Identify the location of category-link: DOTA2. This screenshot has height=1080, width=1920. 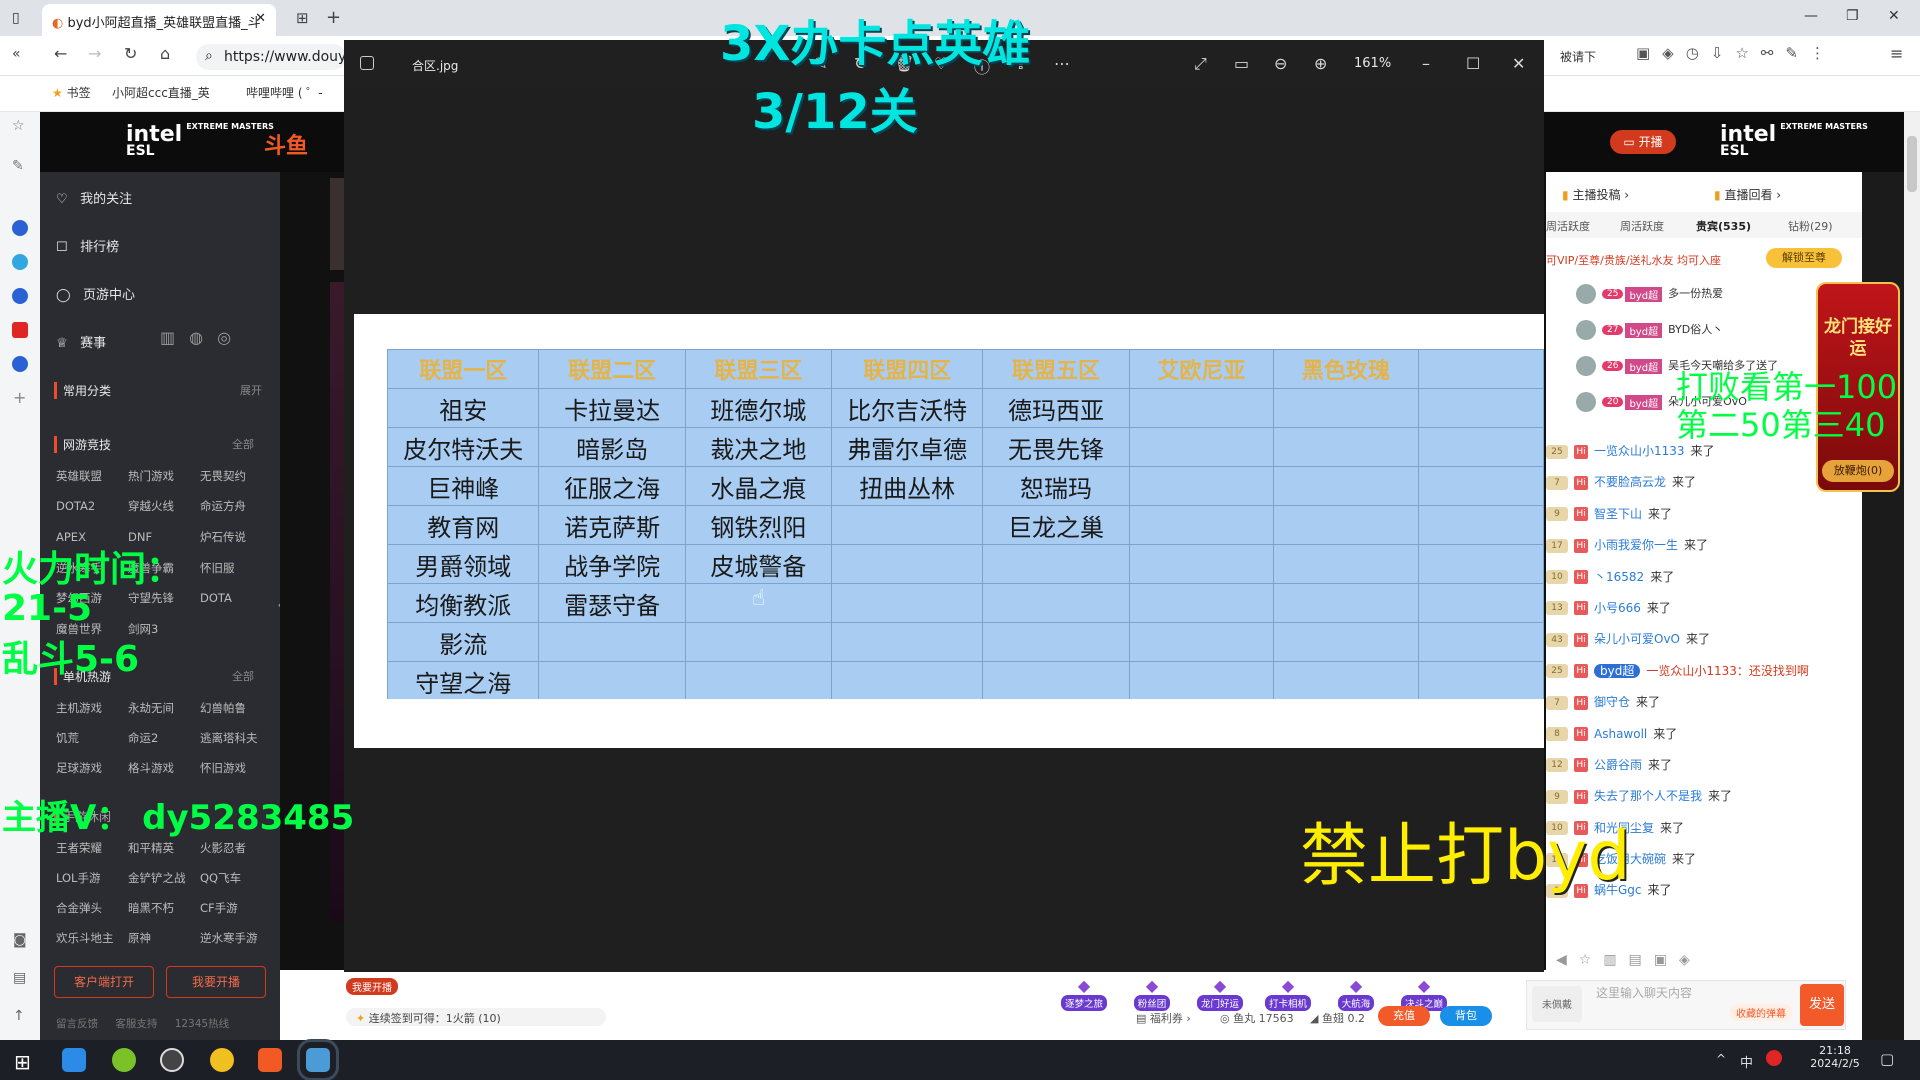
(92, 514).